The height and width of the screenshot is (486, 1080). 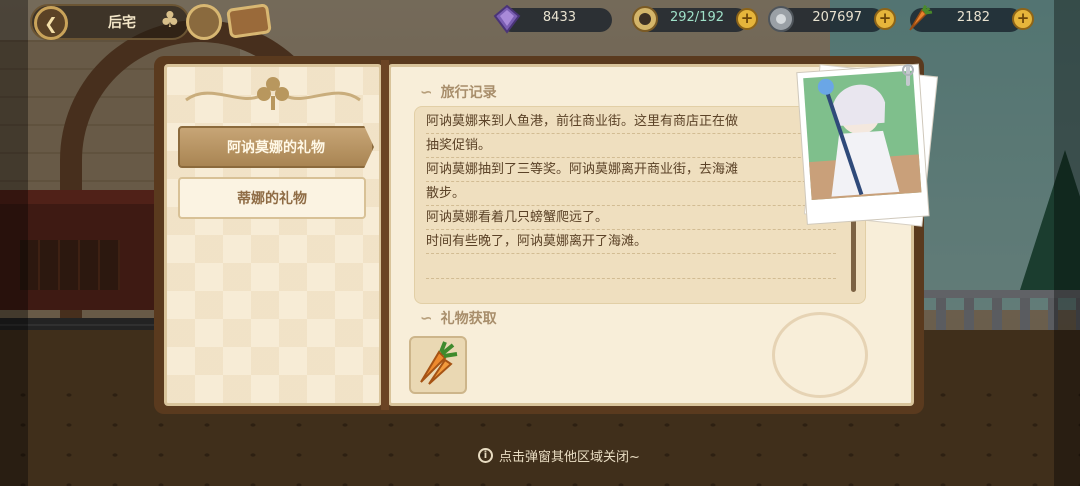 What do you see at coordinates (631, 218) in the screenshot?
I see `log-line: 阿讷莫娜看着几只螃蟹爬远了。` at bounding box center [631, 218].